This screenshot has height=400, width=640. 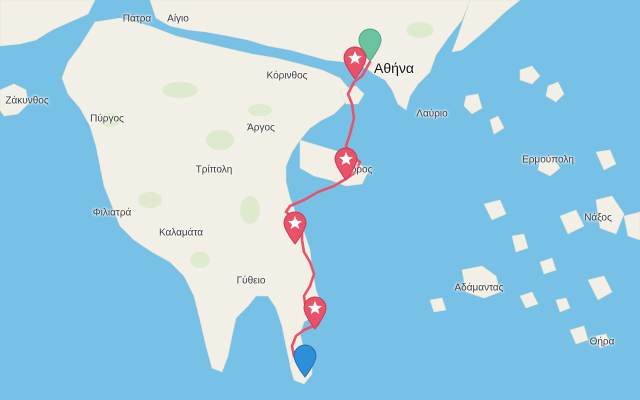 I want to click on city-label-naxos: Νάξος, so click(x=598, y=218).